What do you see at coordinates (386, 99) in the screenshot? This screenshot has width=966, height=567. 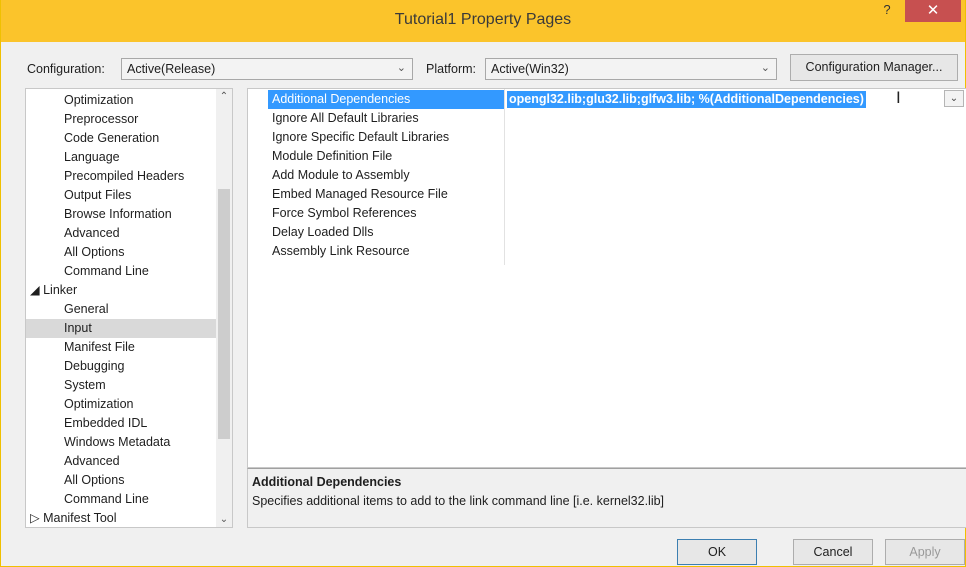 I see `property-name: Additional Dependencies` at bounding box center [386, 99].